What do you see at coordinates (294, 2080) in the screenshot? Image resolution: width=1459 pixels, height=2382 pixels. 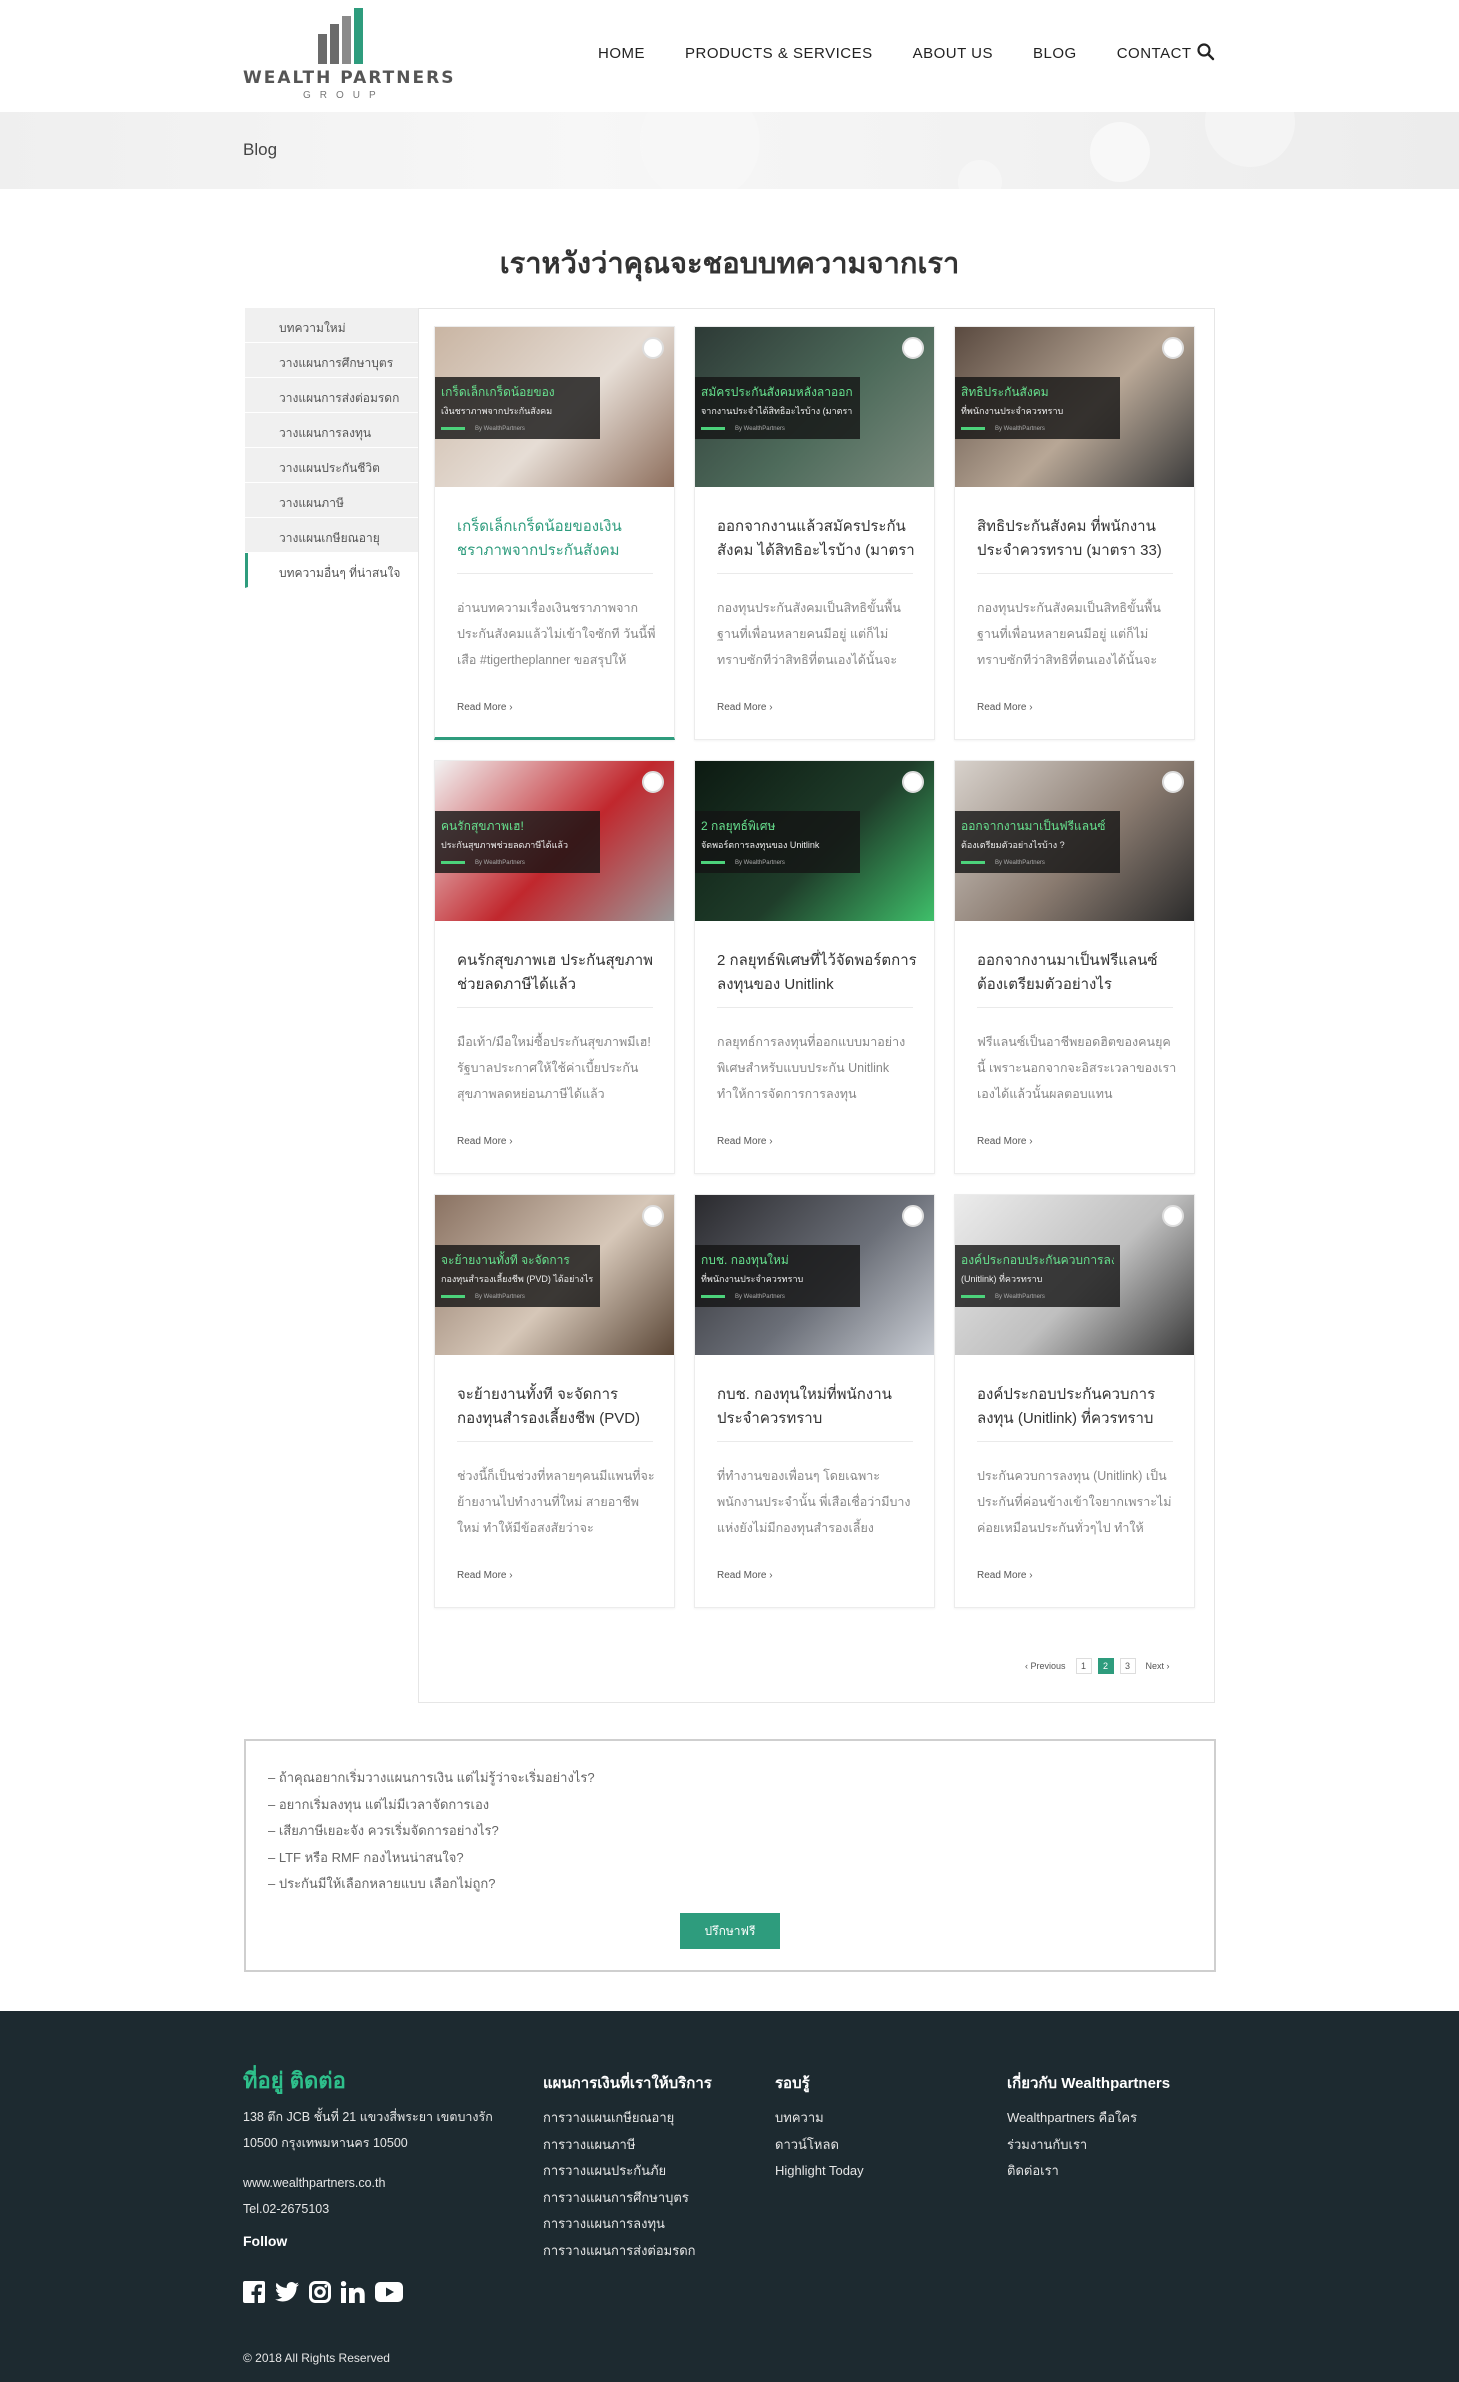 I see `footer-address-heading: ที่อยู่ ติดต่อ` at bounding box center [294, 2080].